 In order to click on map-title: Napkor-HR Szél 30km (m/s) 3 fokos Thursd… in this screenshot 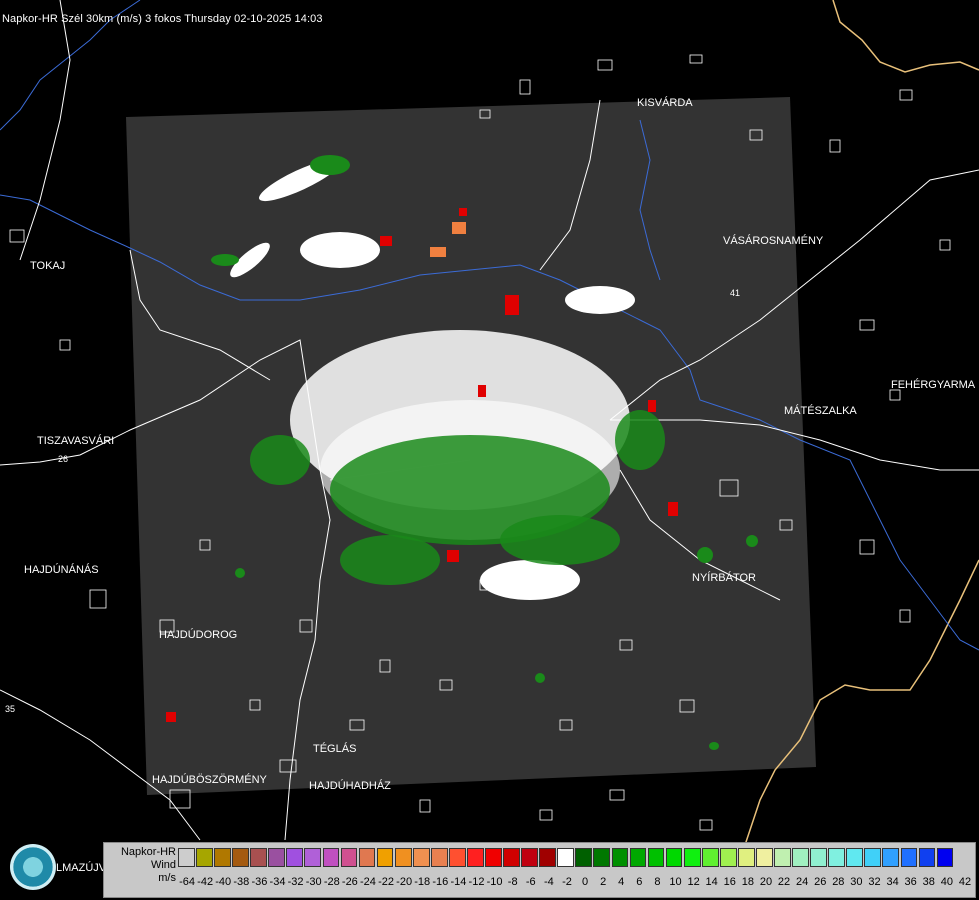, I will do `click(162, 19)`.